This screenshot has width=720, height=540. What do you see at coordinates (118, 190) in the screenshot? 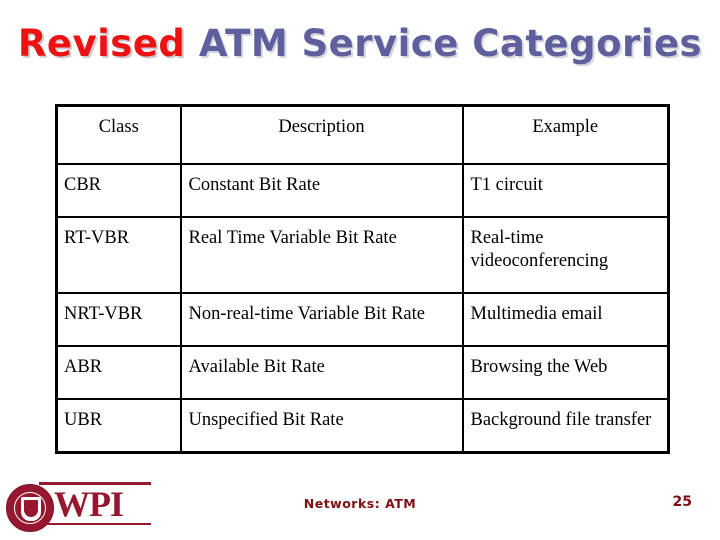
I see `cell-class: CBR` at bounding box center [118, 190].